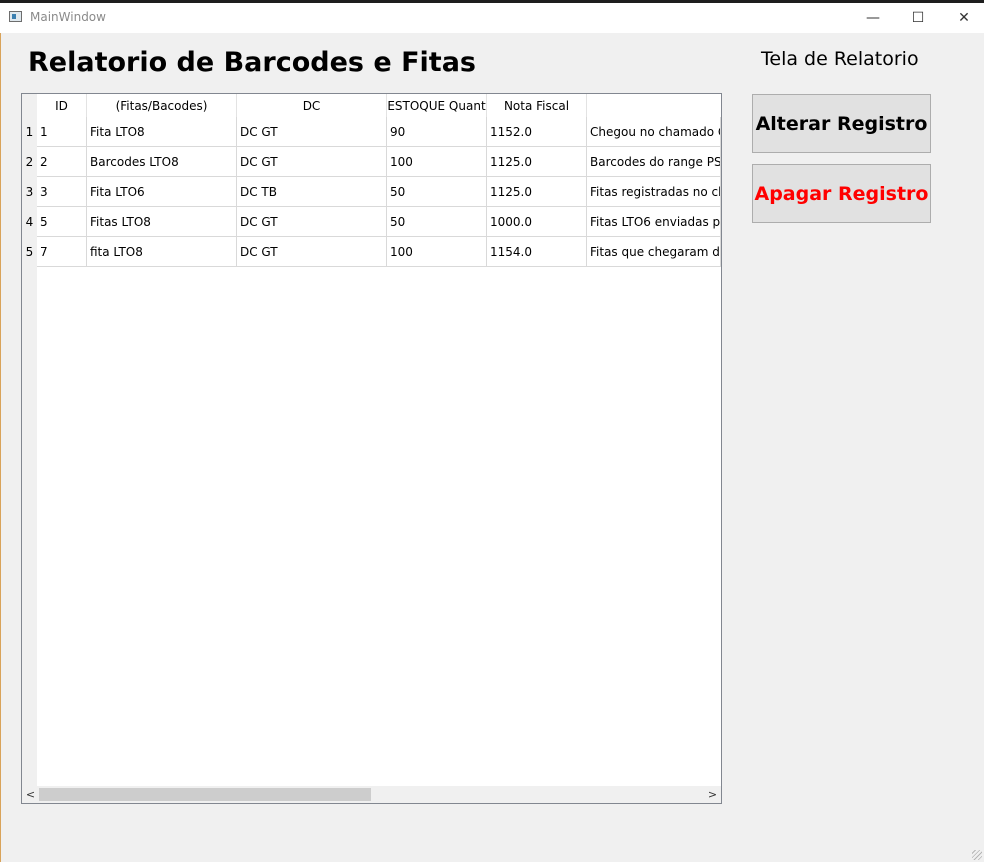  I want to click on close-button: ✕, so click(962, 18).